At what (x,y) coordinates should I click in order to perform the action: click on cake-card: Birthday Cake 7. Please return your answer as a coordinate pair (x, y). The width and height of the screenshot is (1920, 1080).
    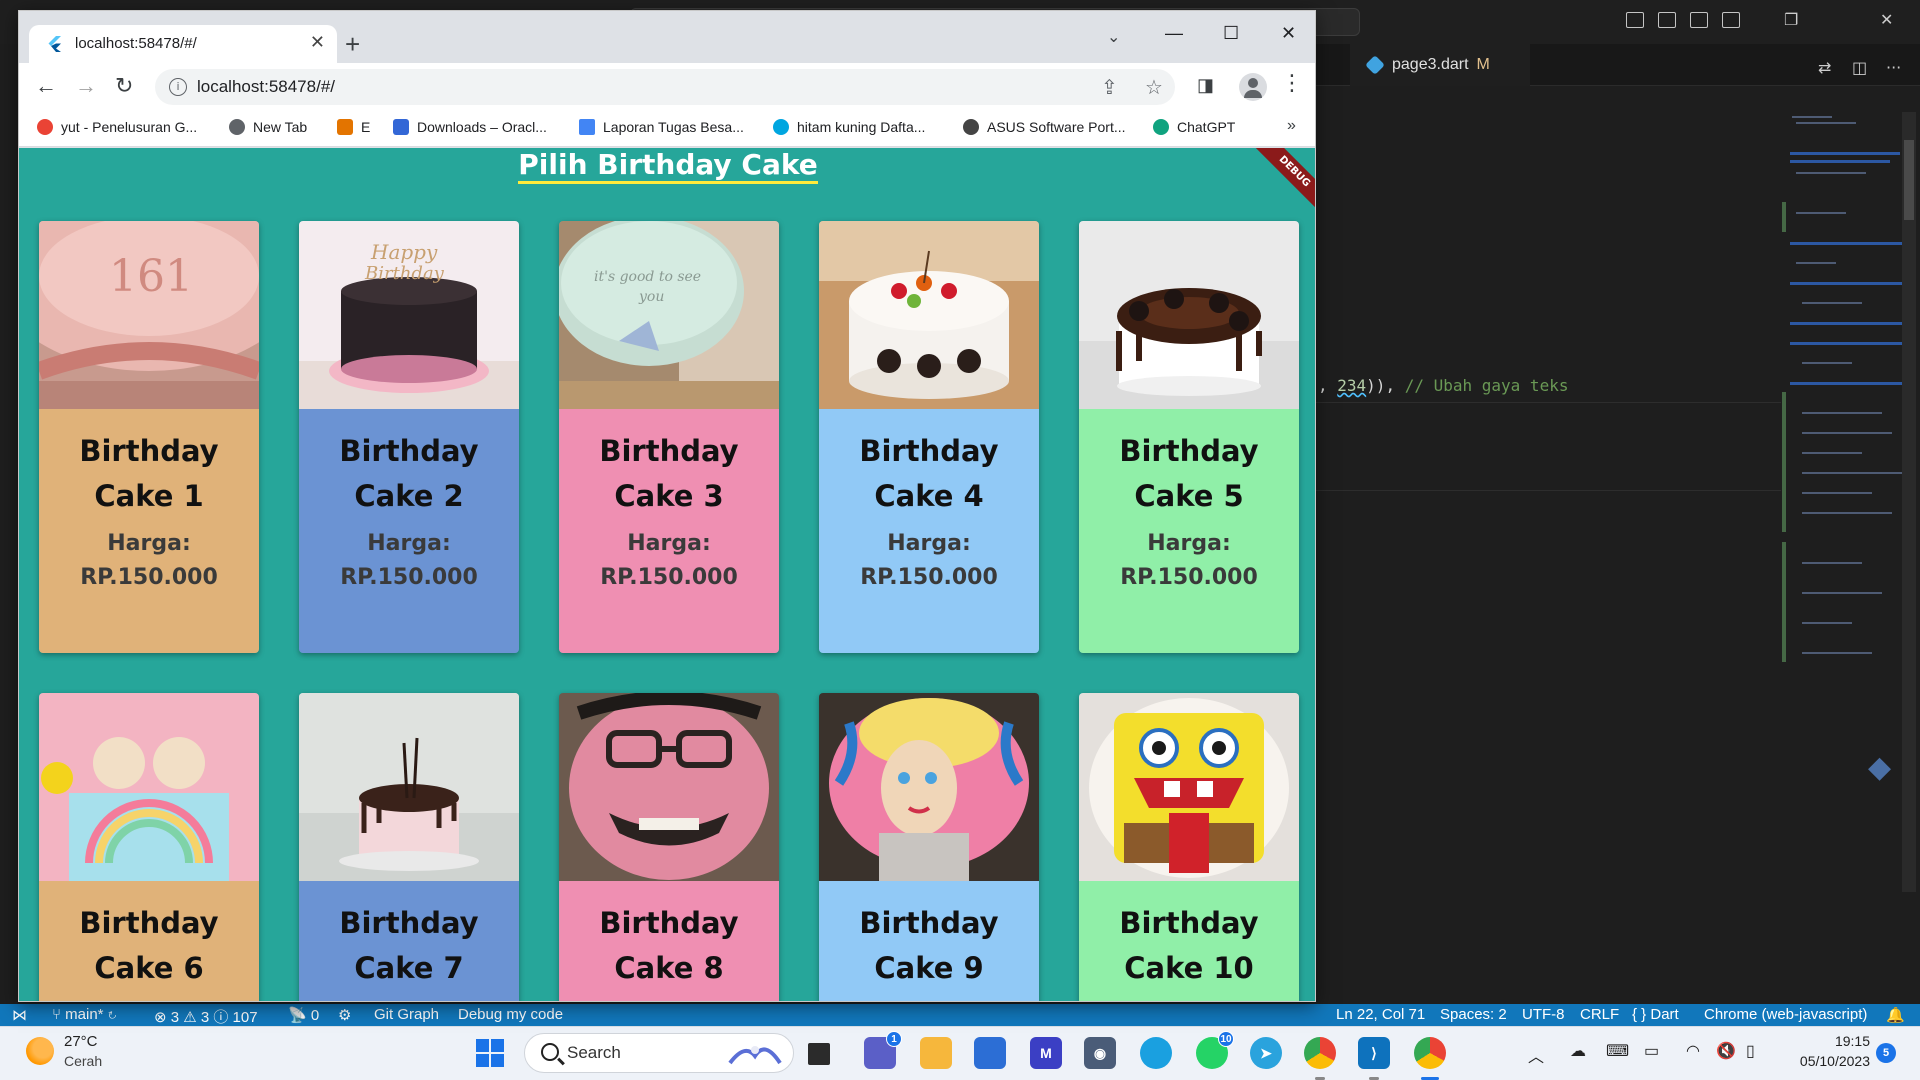
    Looking at the image, I should click on (409, 847).